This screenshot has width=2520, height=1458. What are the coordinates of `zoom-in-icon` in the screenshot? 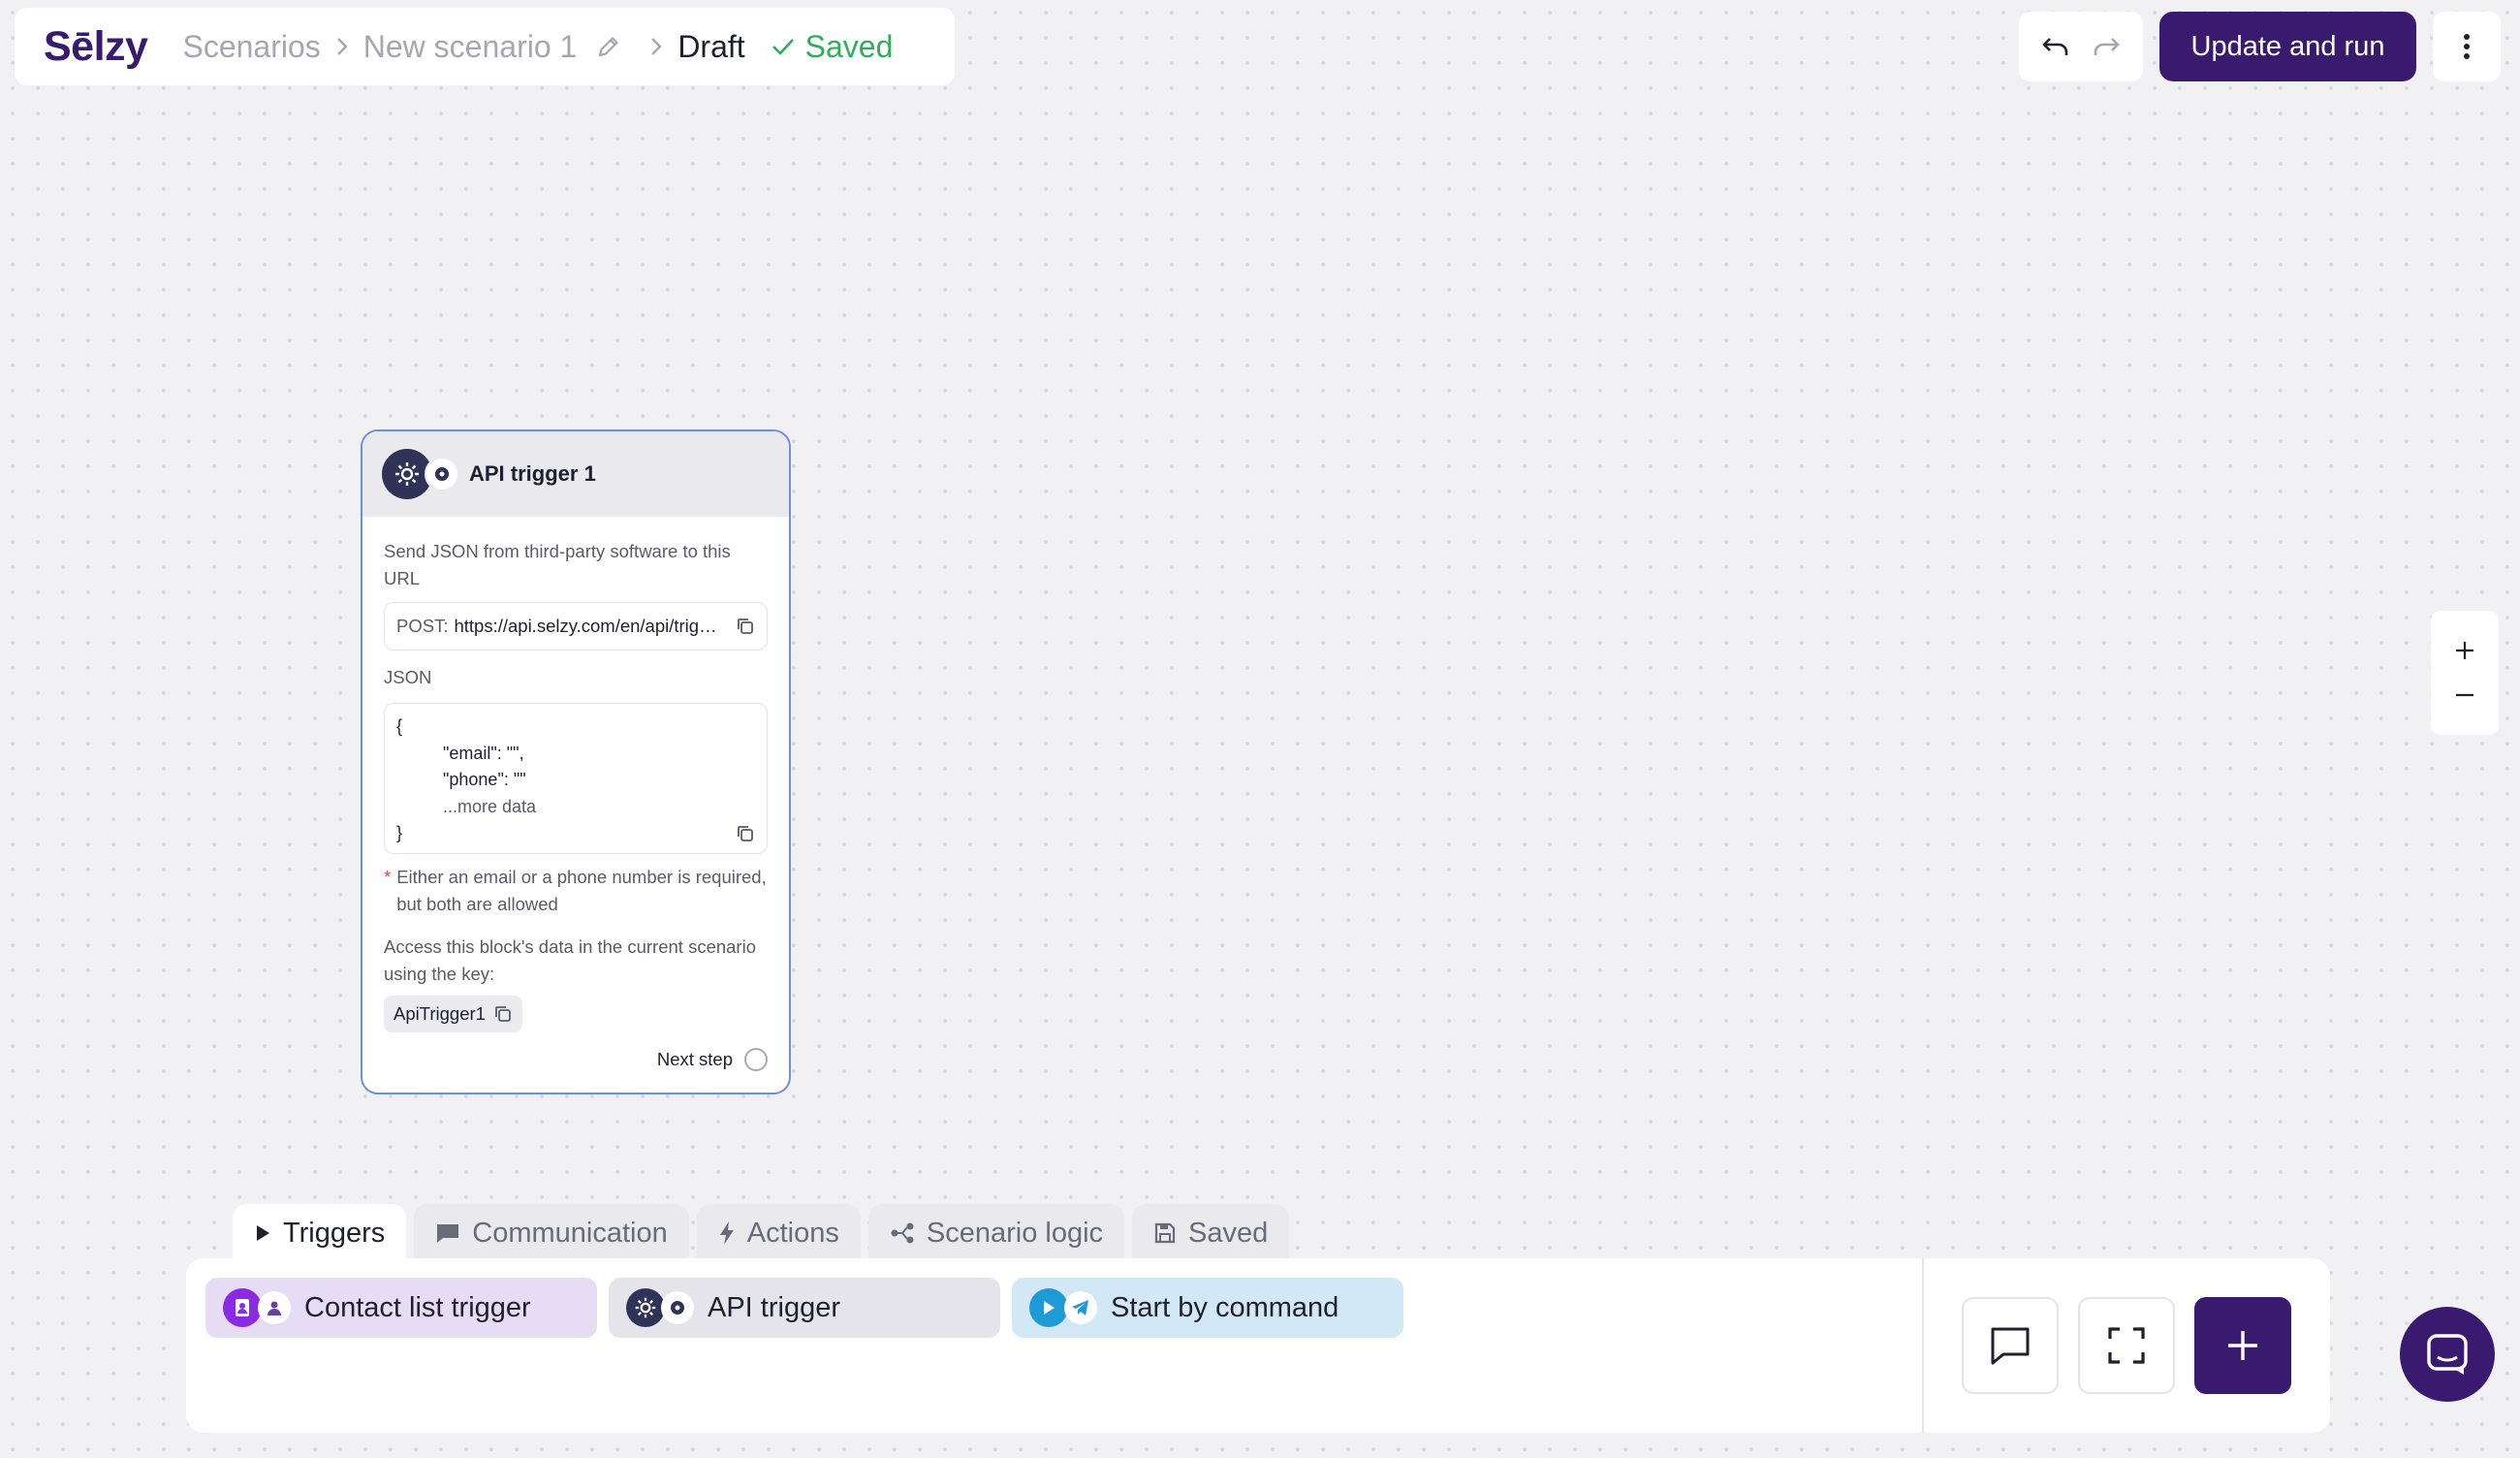 It's located at (2464, 650).